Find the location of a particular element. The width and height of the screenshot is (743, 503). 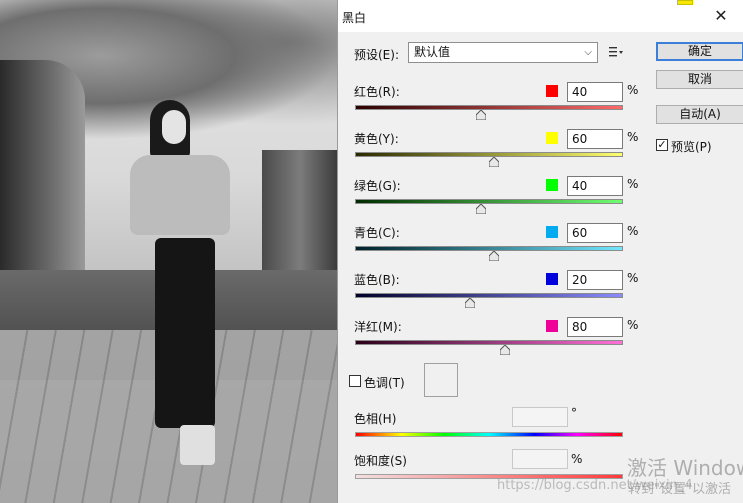

slider-label: 绿色(G): is located at coordinates (377, 186).